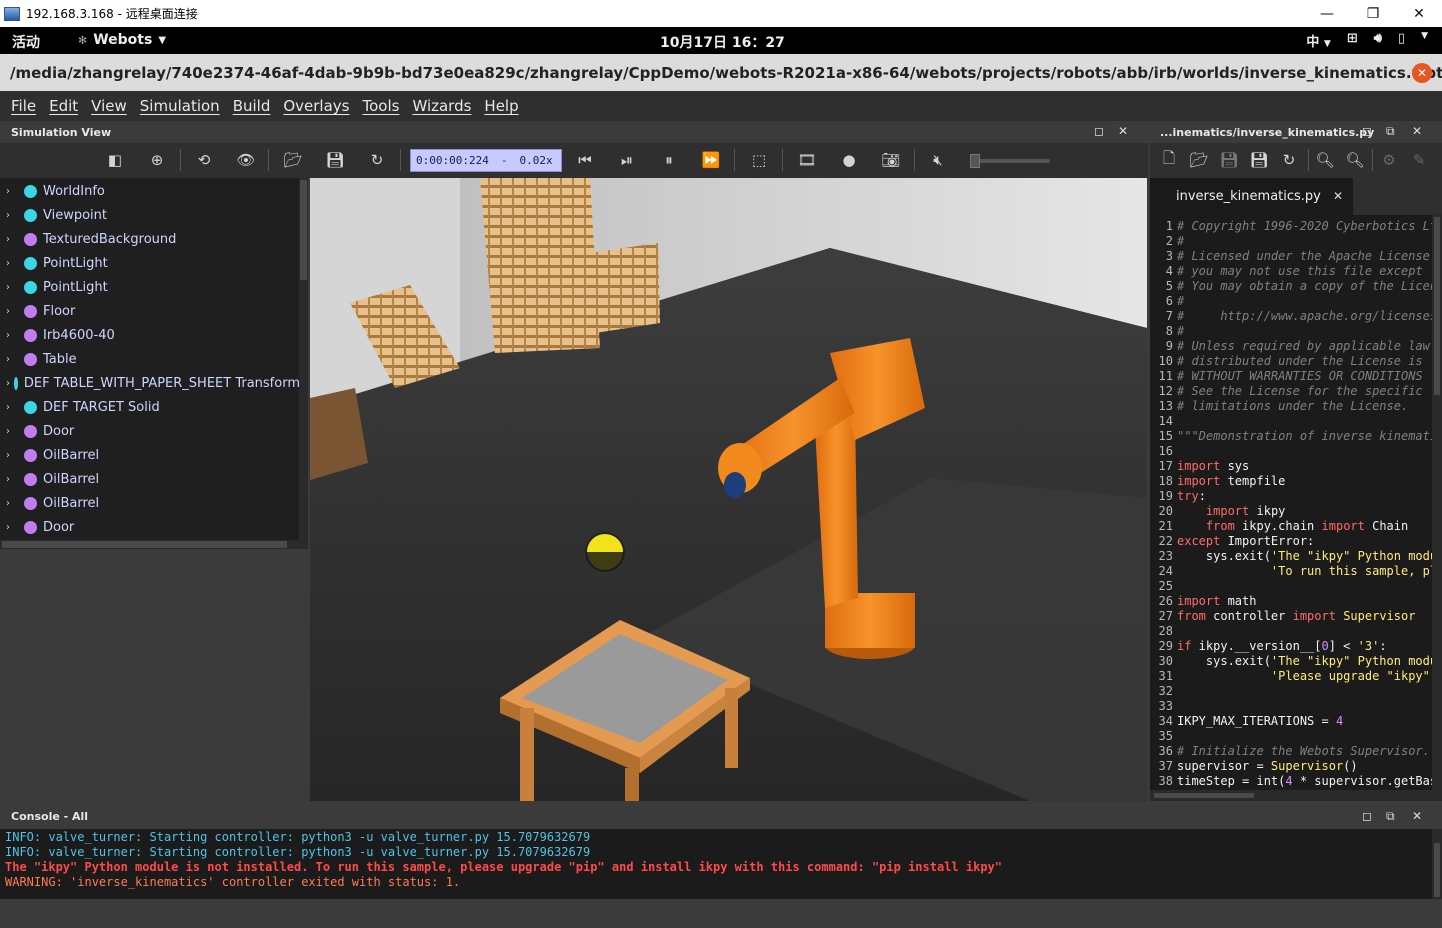 Image resolution: width=1442 pixels, height=928 pixels. What do you see at coordinates (890, 160) in the screenshot?
I see `screenshot-icon: 📷︎` at bounding box center [890, 160].